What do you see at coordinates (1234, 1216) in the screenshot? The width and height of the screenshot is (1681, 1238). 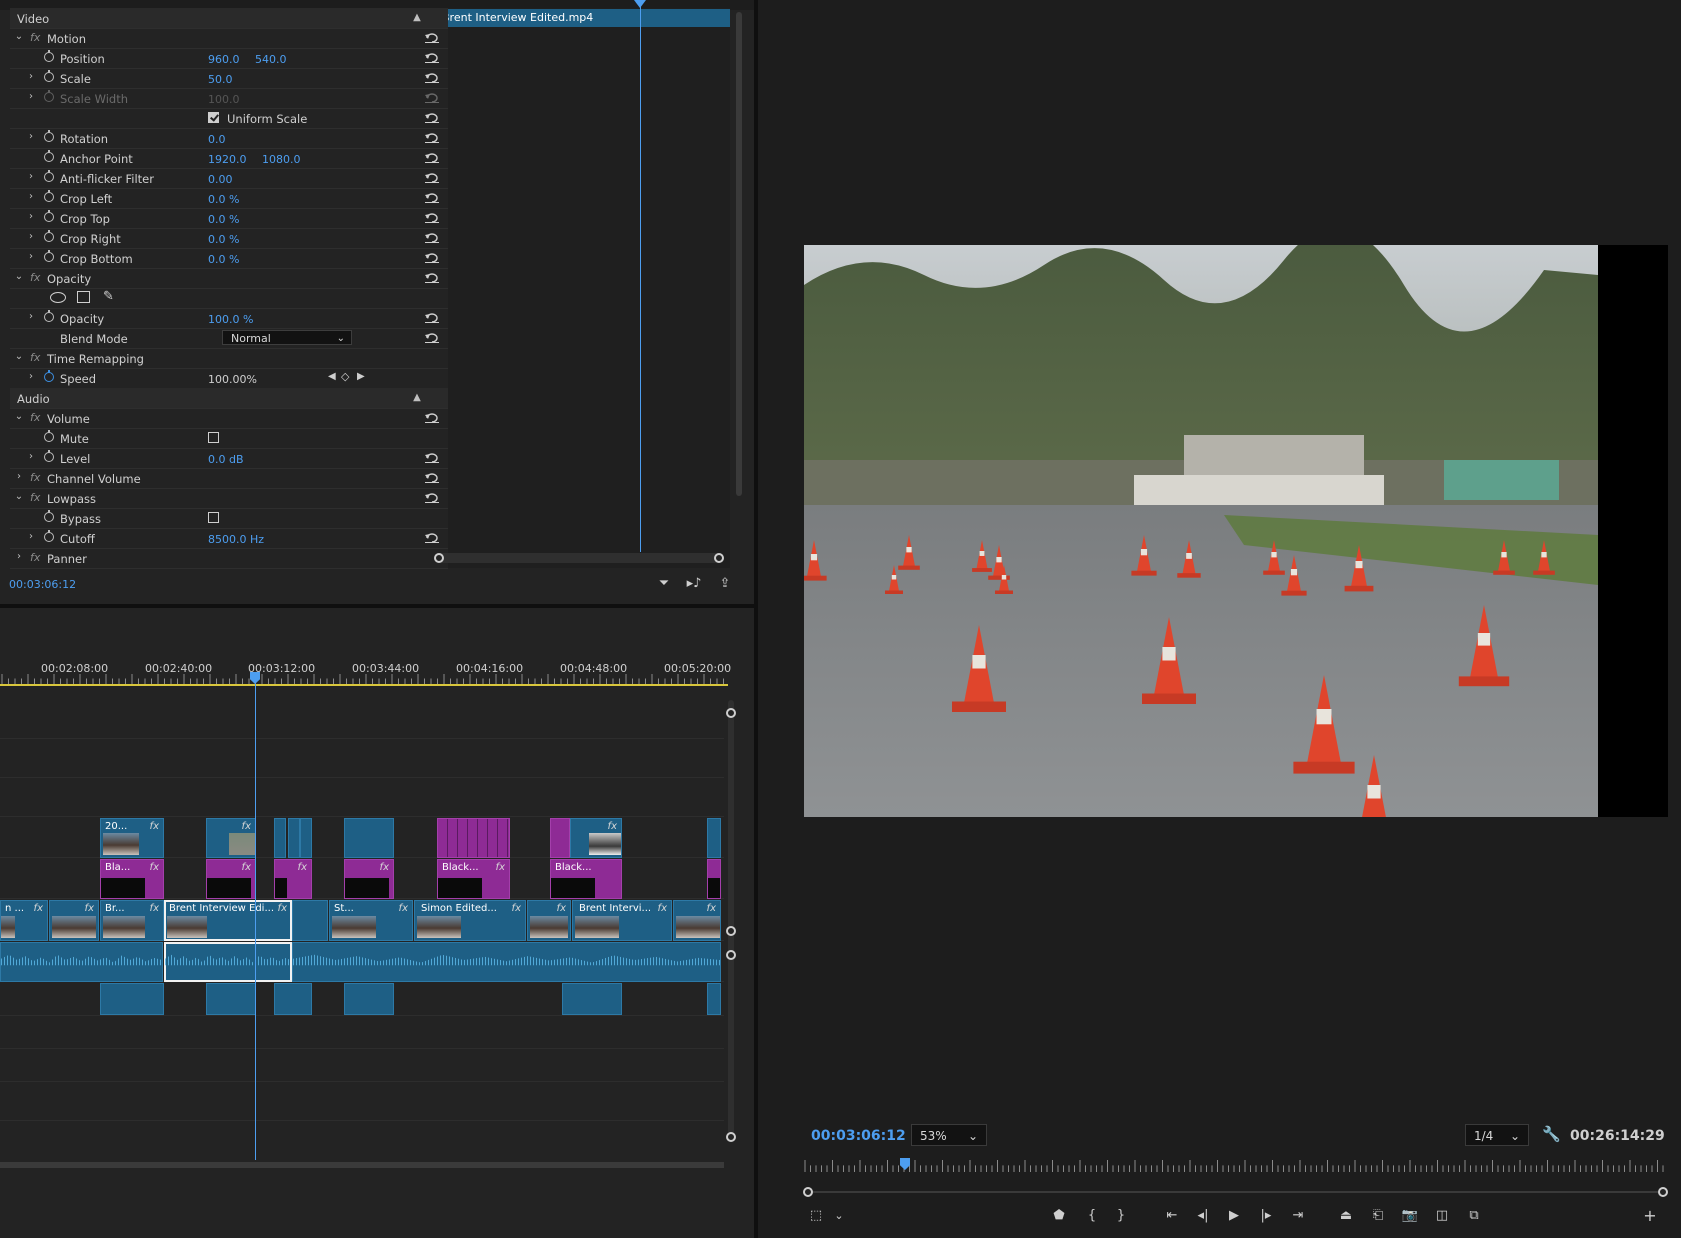 I see `play-icon: ▶` at bounding box center [1234, 1216].